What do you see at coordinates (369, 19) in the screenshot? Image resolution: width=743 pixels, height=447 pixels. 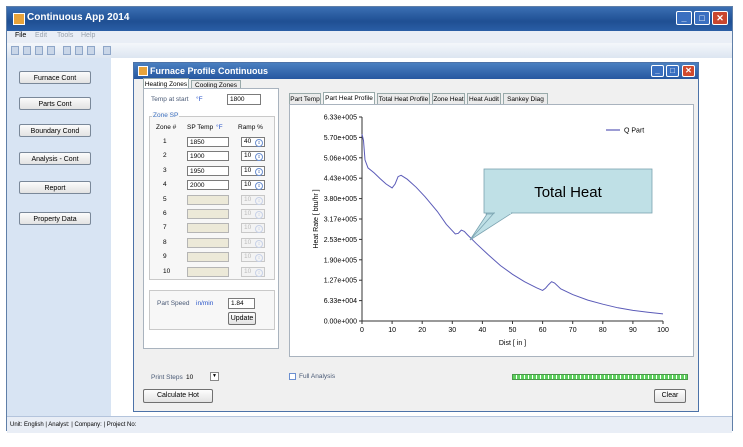 I see `title-bar: Continuous App 2014 _ □ ✕` at bounding box center [369, 19].